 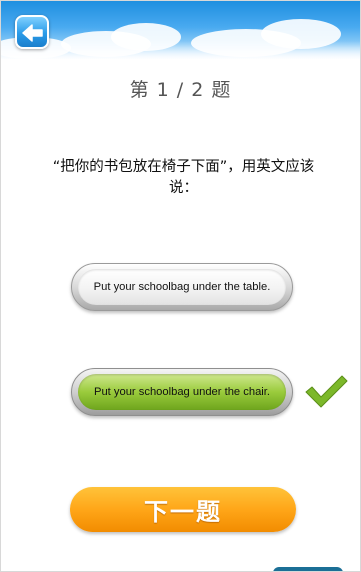 I want to click on answer-option-2: Put your schoolbag under the chair., so click(x=182, y=392).